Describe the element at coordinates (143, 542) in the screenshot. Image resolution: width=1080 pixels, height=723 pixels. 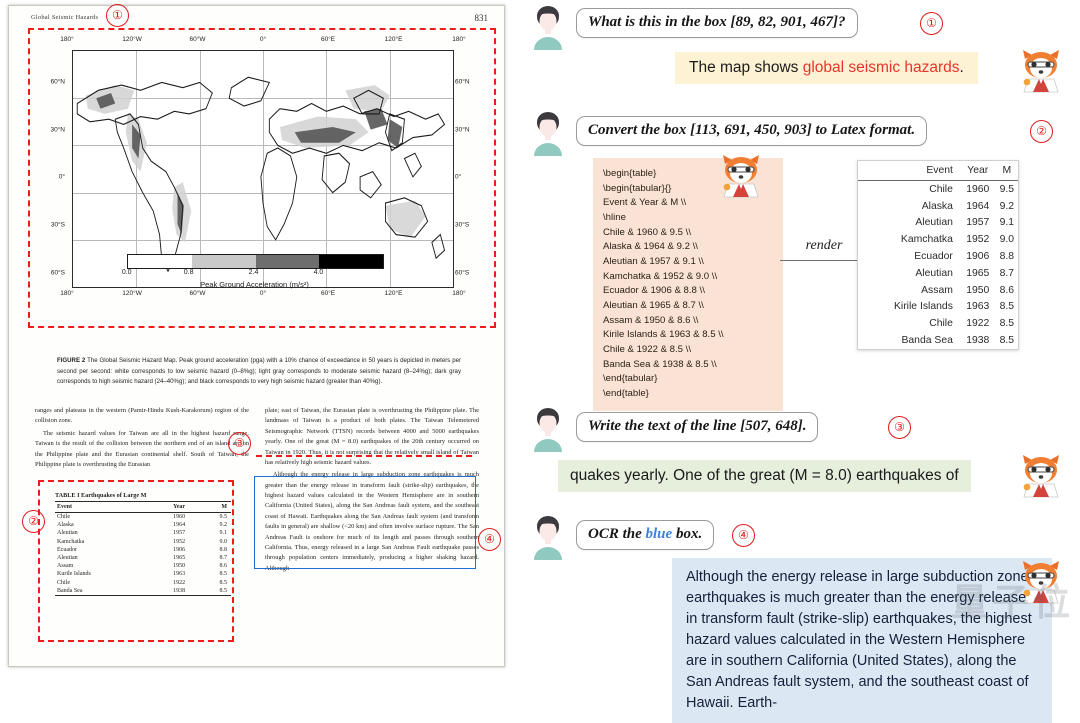
I see `table-row: Kamchatka 1952 9.0` at that location.